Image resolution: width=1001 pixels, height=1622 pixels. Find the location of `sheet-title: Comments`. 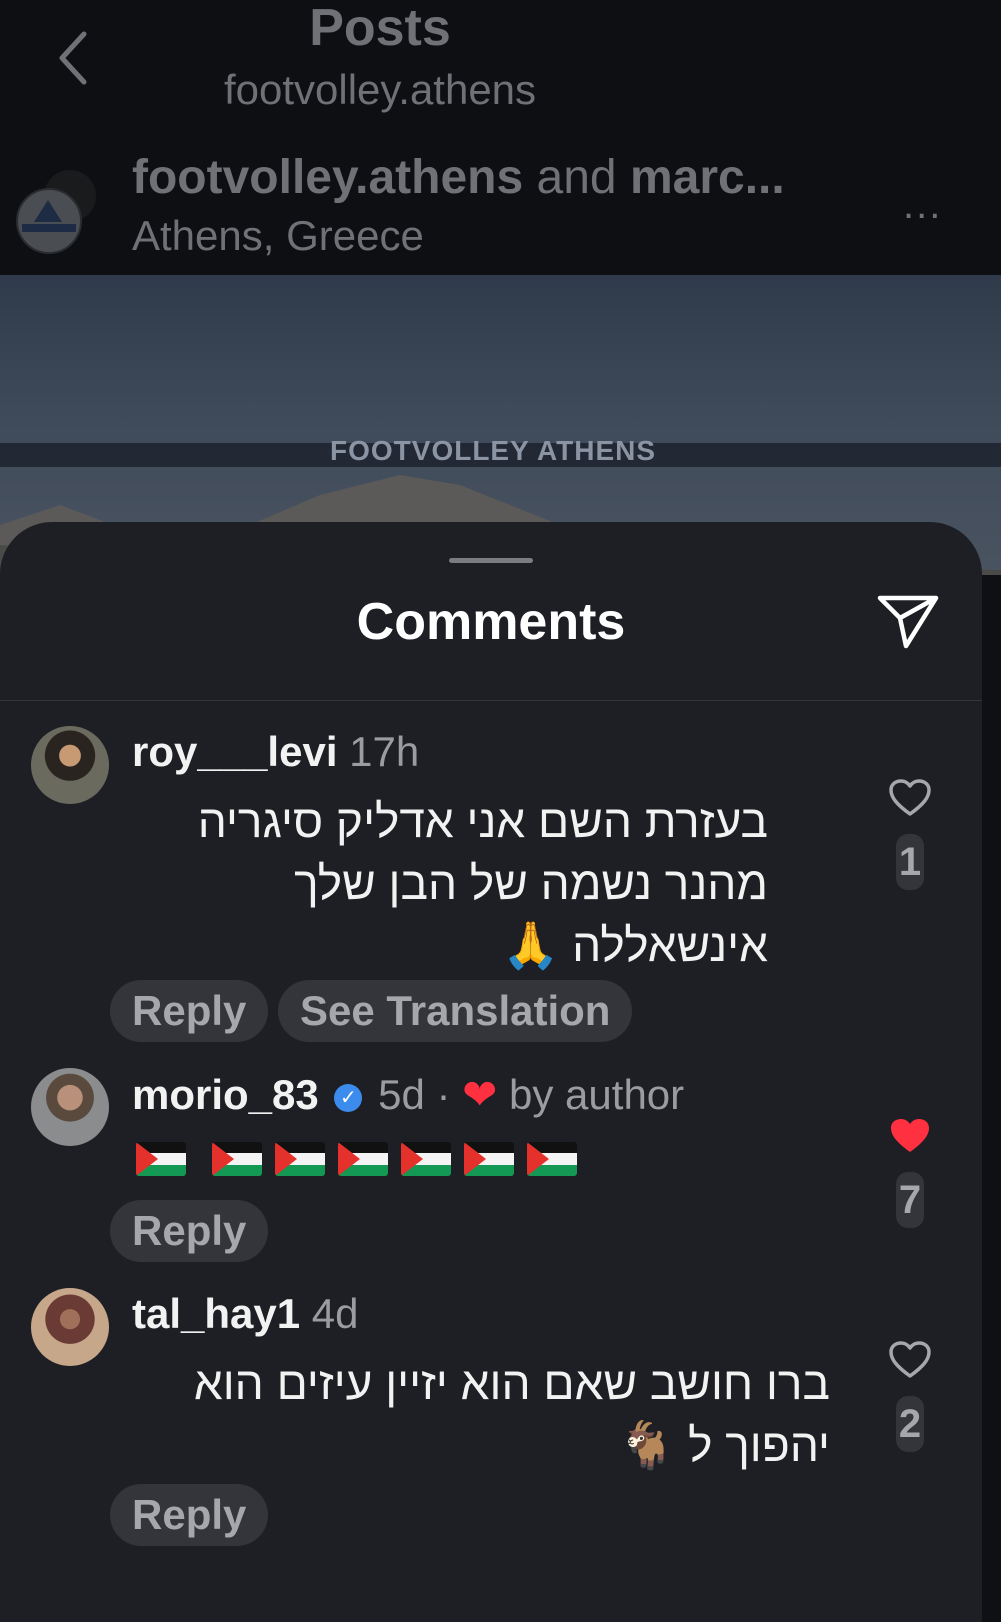

sheet-title: Comments is located at coordinates (491, 622).